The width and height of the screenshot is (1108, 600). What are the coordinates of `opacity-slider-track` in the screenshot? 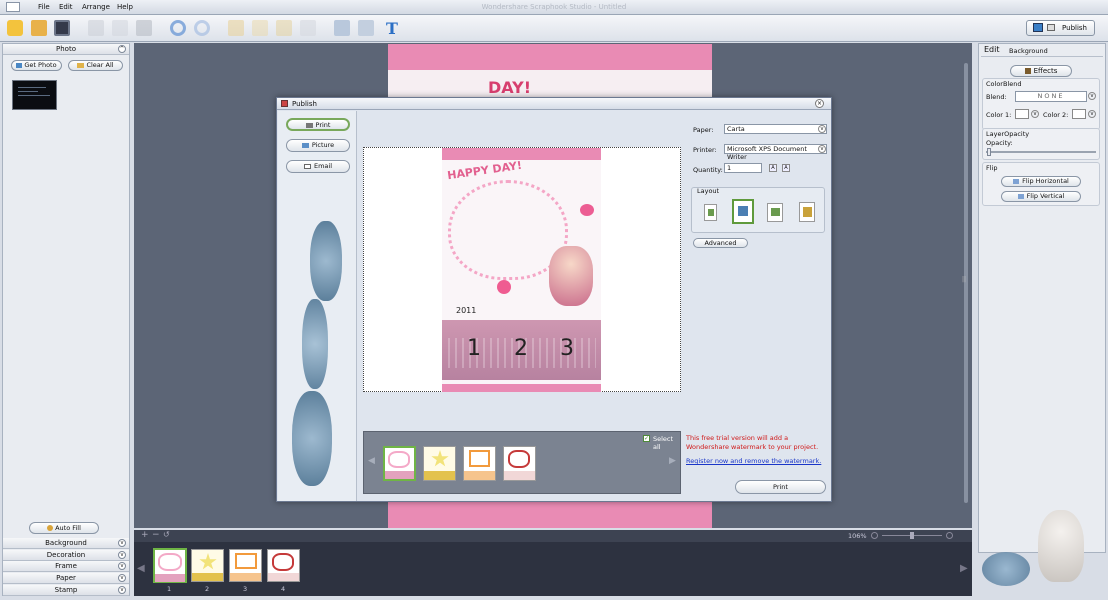 It's located at (1041, 152).